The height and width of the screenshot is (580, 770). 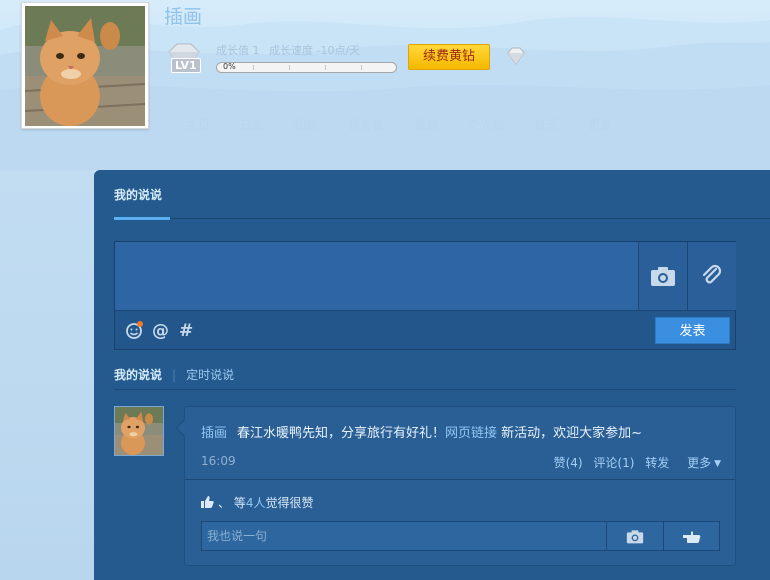 I want to click on profile-avatar, so click(x=85, y=65).